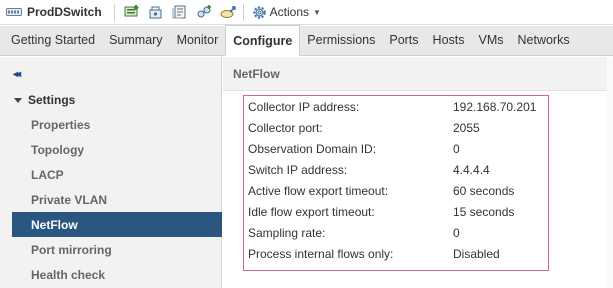  What do you see at coordinates (484, 211) in the screenshot?
I see `property-value: 15 seconds` at bounding box center [484, 211].